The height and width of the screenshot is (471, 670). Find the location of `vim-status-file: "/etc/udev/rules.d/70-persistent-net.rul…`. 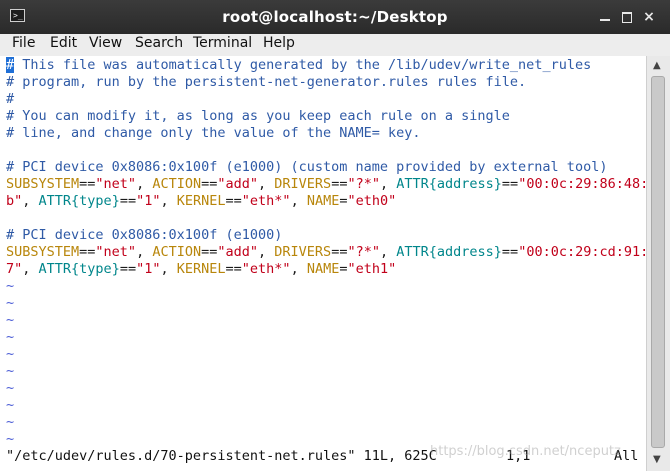

vim-status-file: "/etc/udev/rules.d/70-persistent-net.rul… is located at coordinates (221, 456).